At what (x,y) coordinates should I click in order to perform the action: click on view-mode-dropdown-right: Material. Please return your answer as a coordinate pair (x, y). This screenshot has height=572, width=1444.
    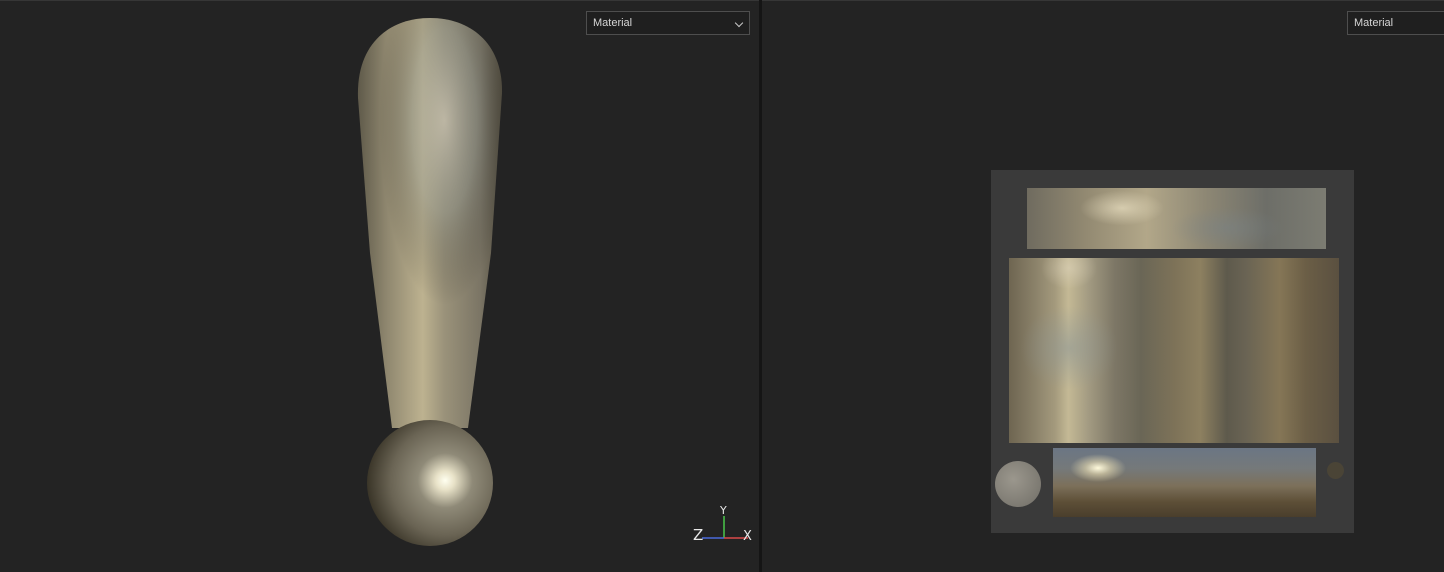
    Looking at the image, I should click on (1395, 23).